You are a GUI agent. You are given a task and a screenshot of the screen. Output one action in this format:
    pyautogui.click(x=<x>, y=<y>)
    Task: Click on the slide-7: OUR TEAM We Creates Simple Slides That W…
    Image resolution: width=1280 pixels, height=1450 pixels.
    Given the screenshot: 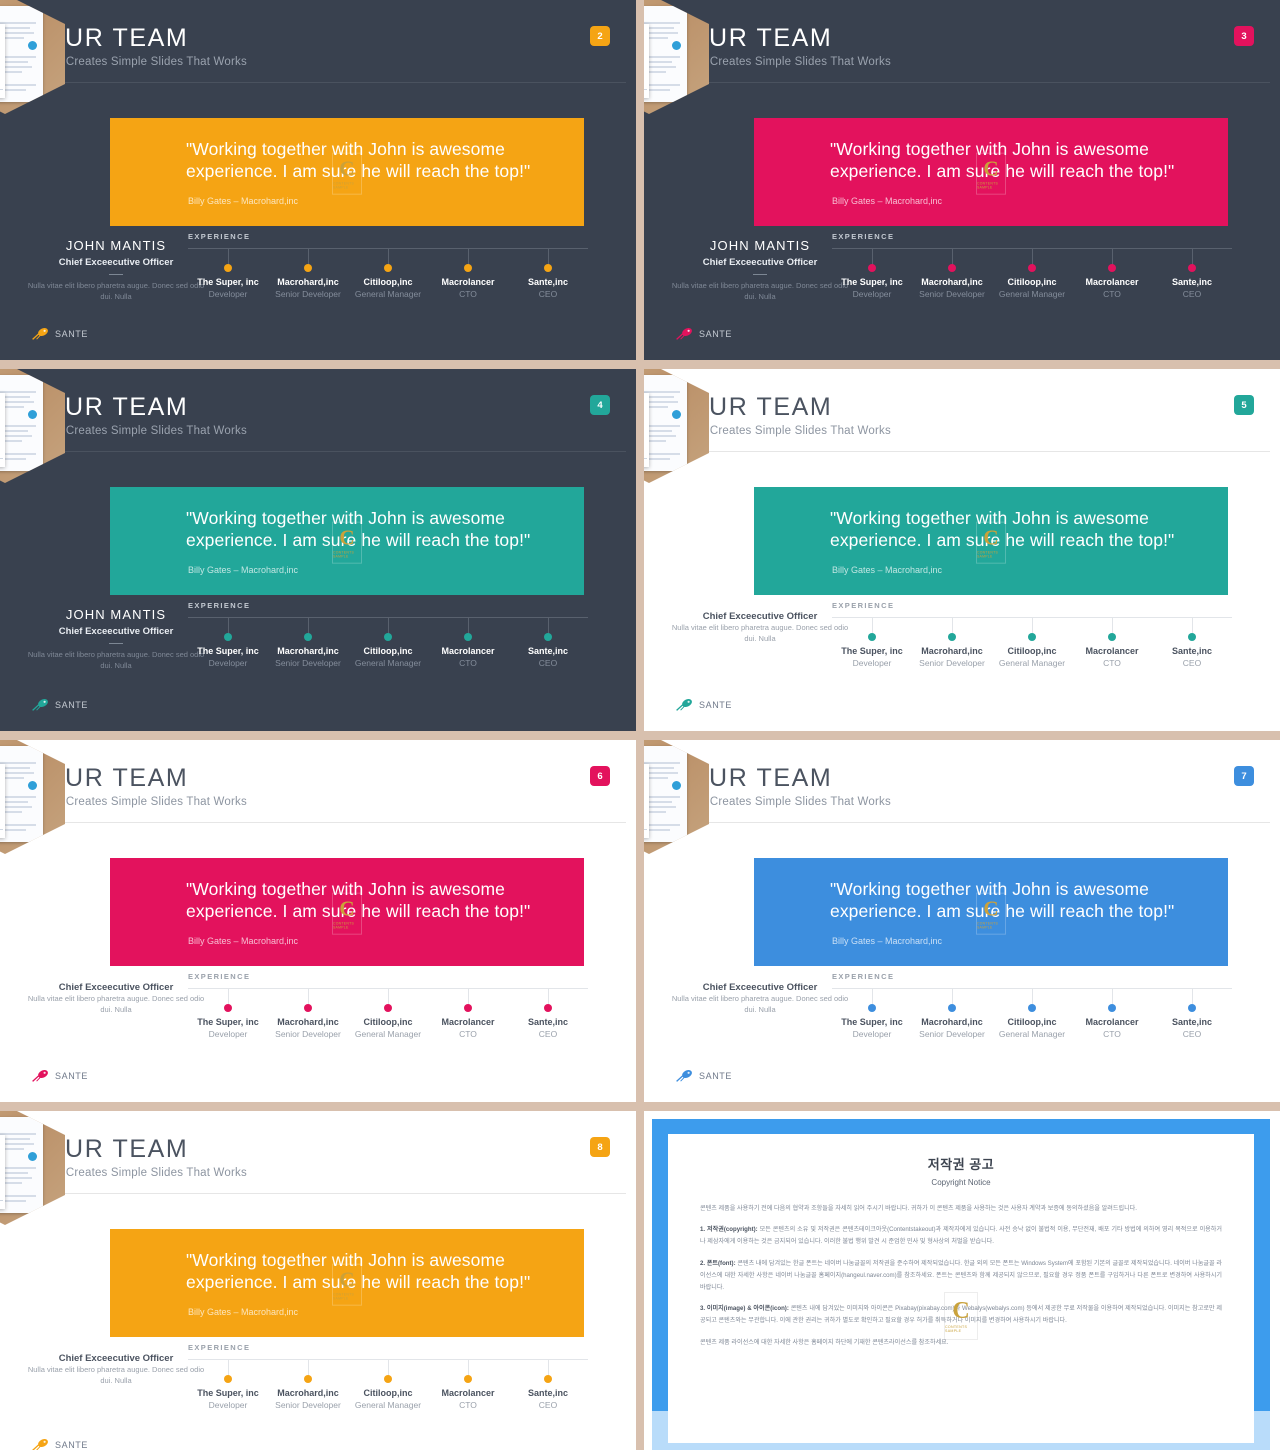 What is the action you would take?
    pyautogui.click(x=962, y=921)
    